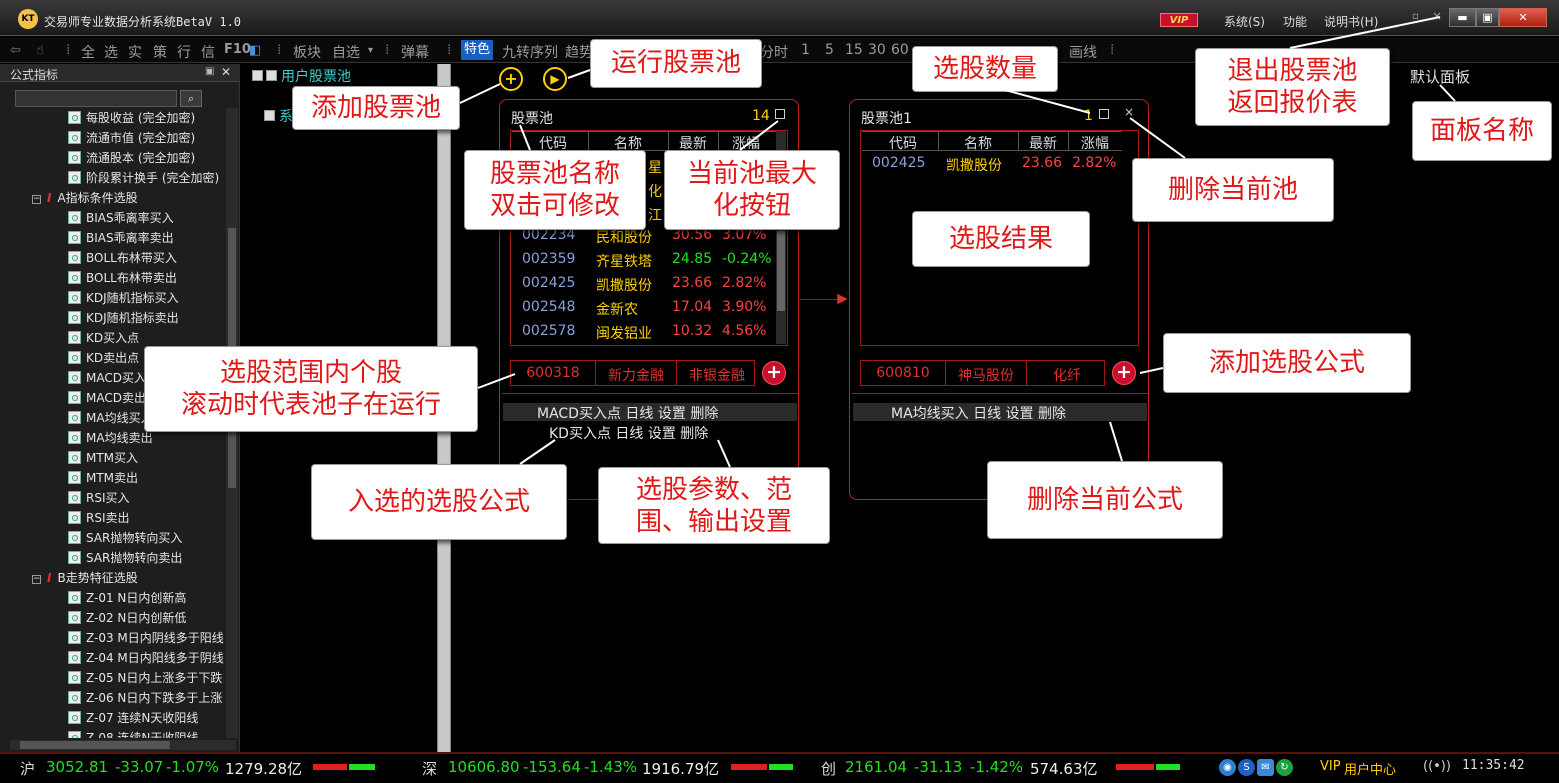 Image resolution: width=1559 pixels, height=783 pixels. I want to click on tree-item-formula: RSI卖出, so click(99, 518).